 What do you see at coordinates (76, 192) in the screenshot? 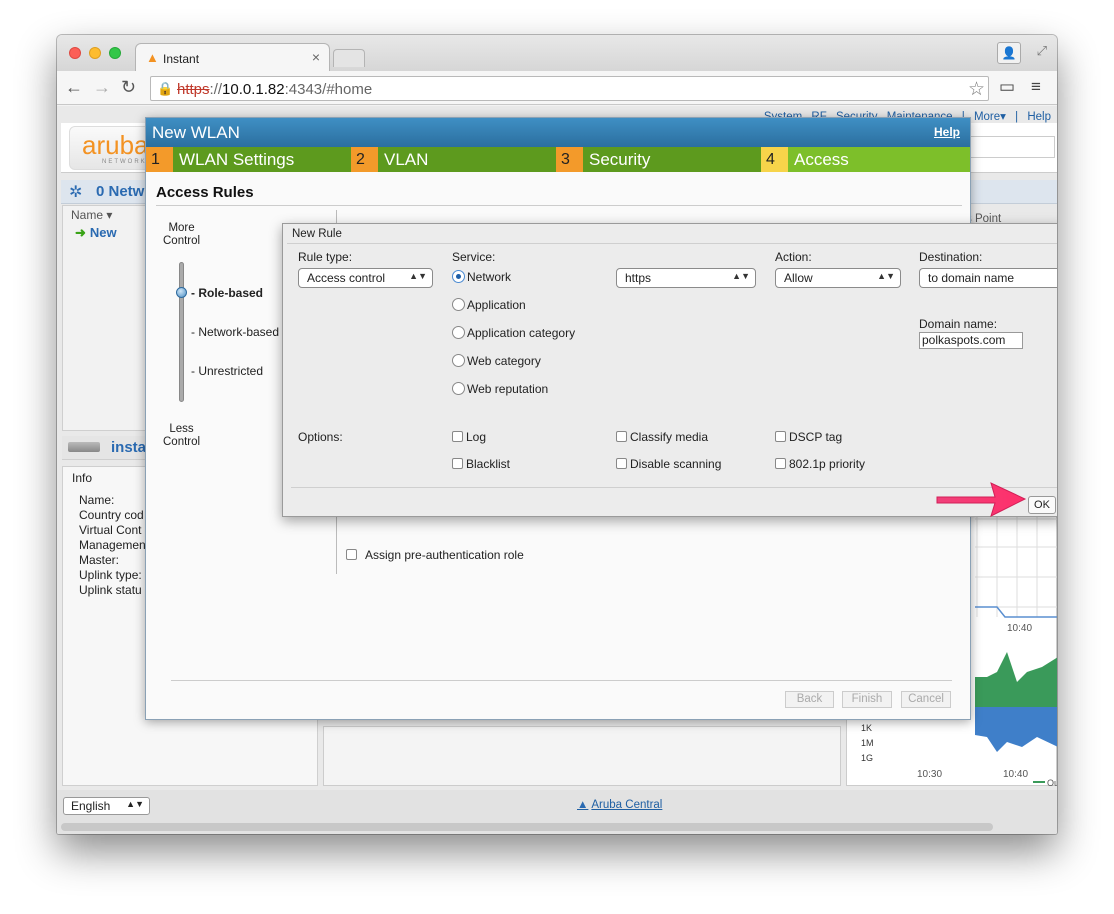
I see `network-icon: ✲` at bounding box center [76, 192].